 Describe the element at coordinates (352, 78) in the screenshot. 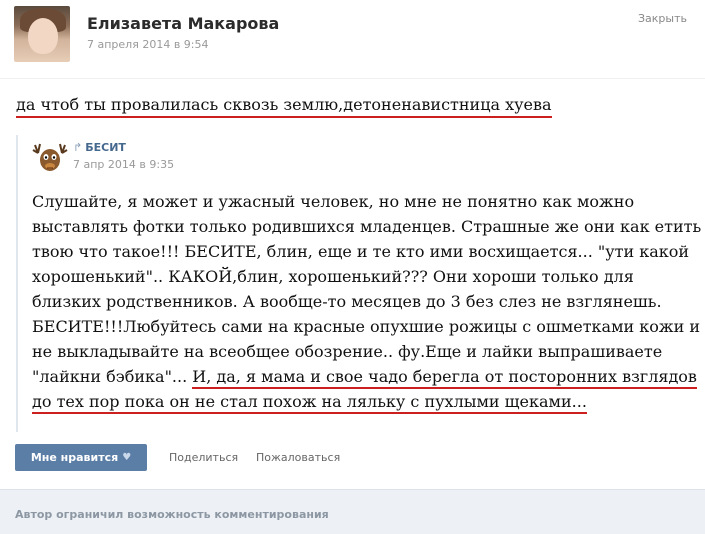

I see `divider` at that location.